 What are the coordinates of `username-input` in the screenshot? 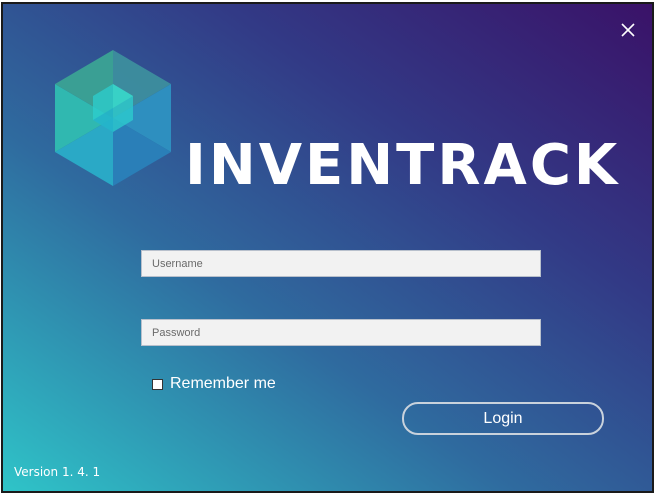 It's located at (341, 263).